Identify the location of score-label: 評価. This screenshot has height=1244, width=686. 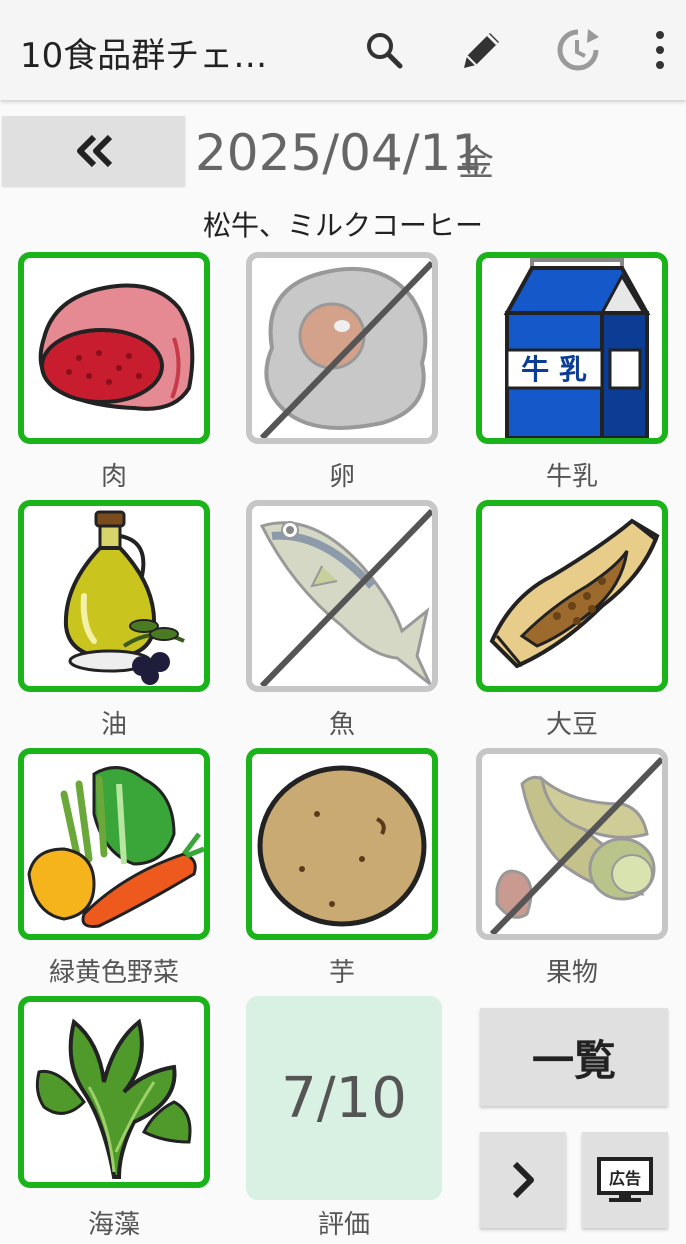
(343, 1225).